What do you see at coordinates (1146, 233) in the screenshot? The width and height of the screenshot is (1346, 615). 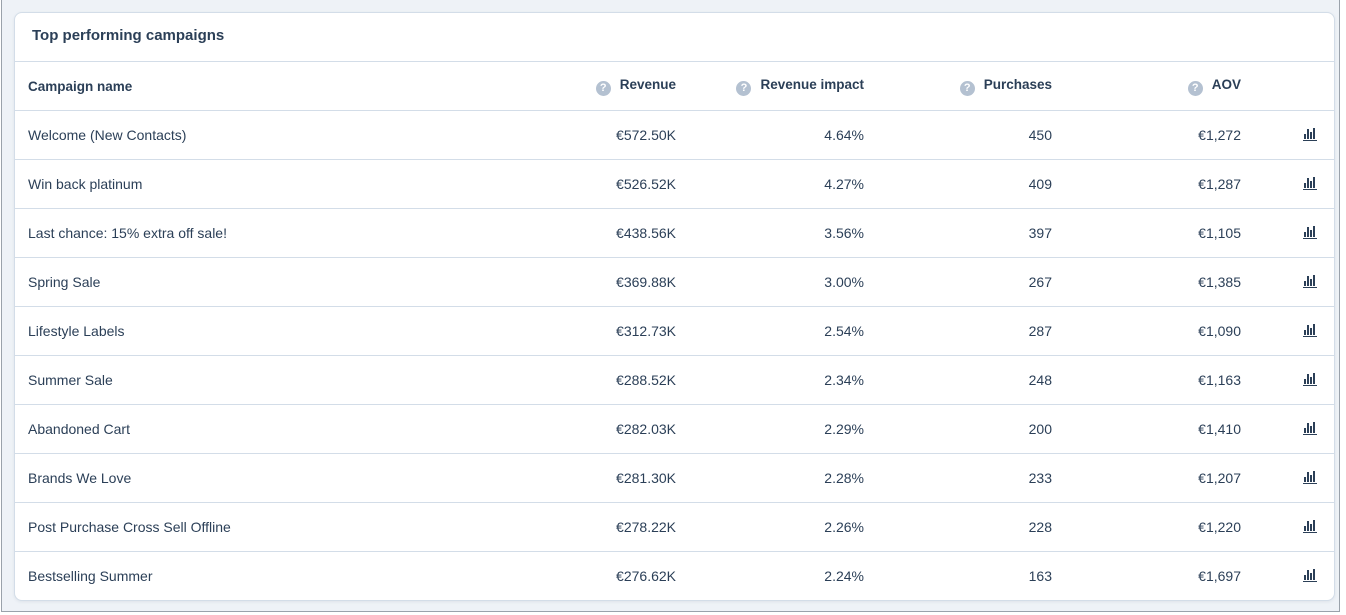 I see `aov-value: €1,105` at bounding box center [1146, 233].